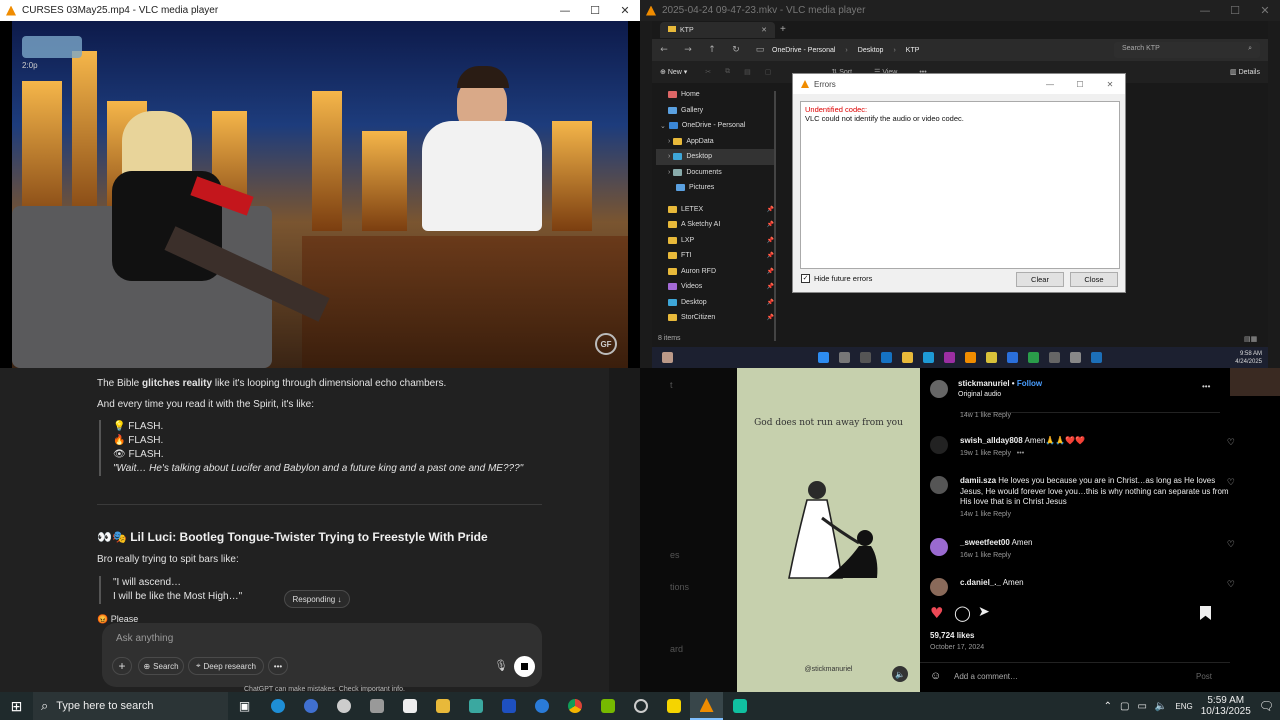  Describe the element at coordinates (727, 72) in the screenshot. I see `copy-icon: ⧉` at that location.